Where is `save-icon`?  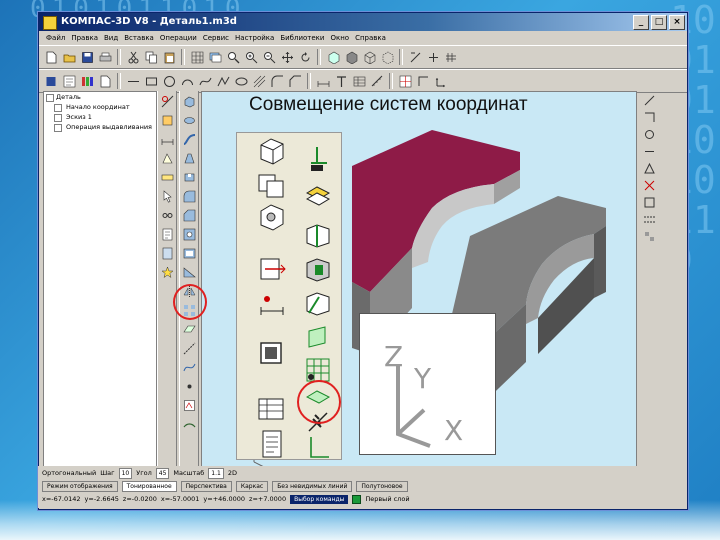 save-icon is located at coordinates (87, 57).